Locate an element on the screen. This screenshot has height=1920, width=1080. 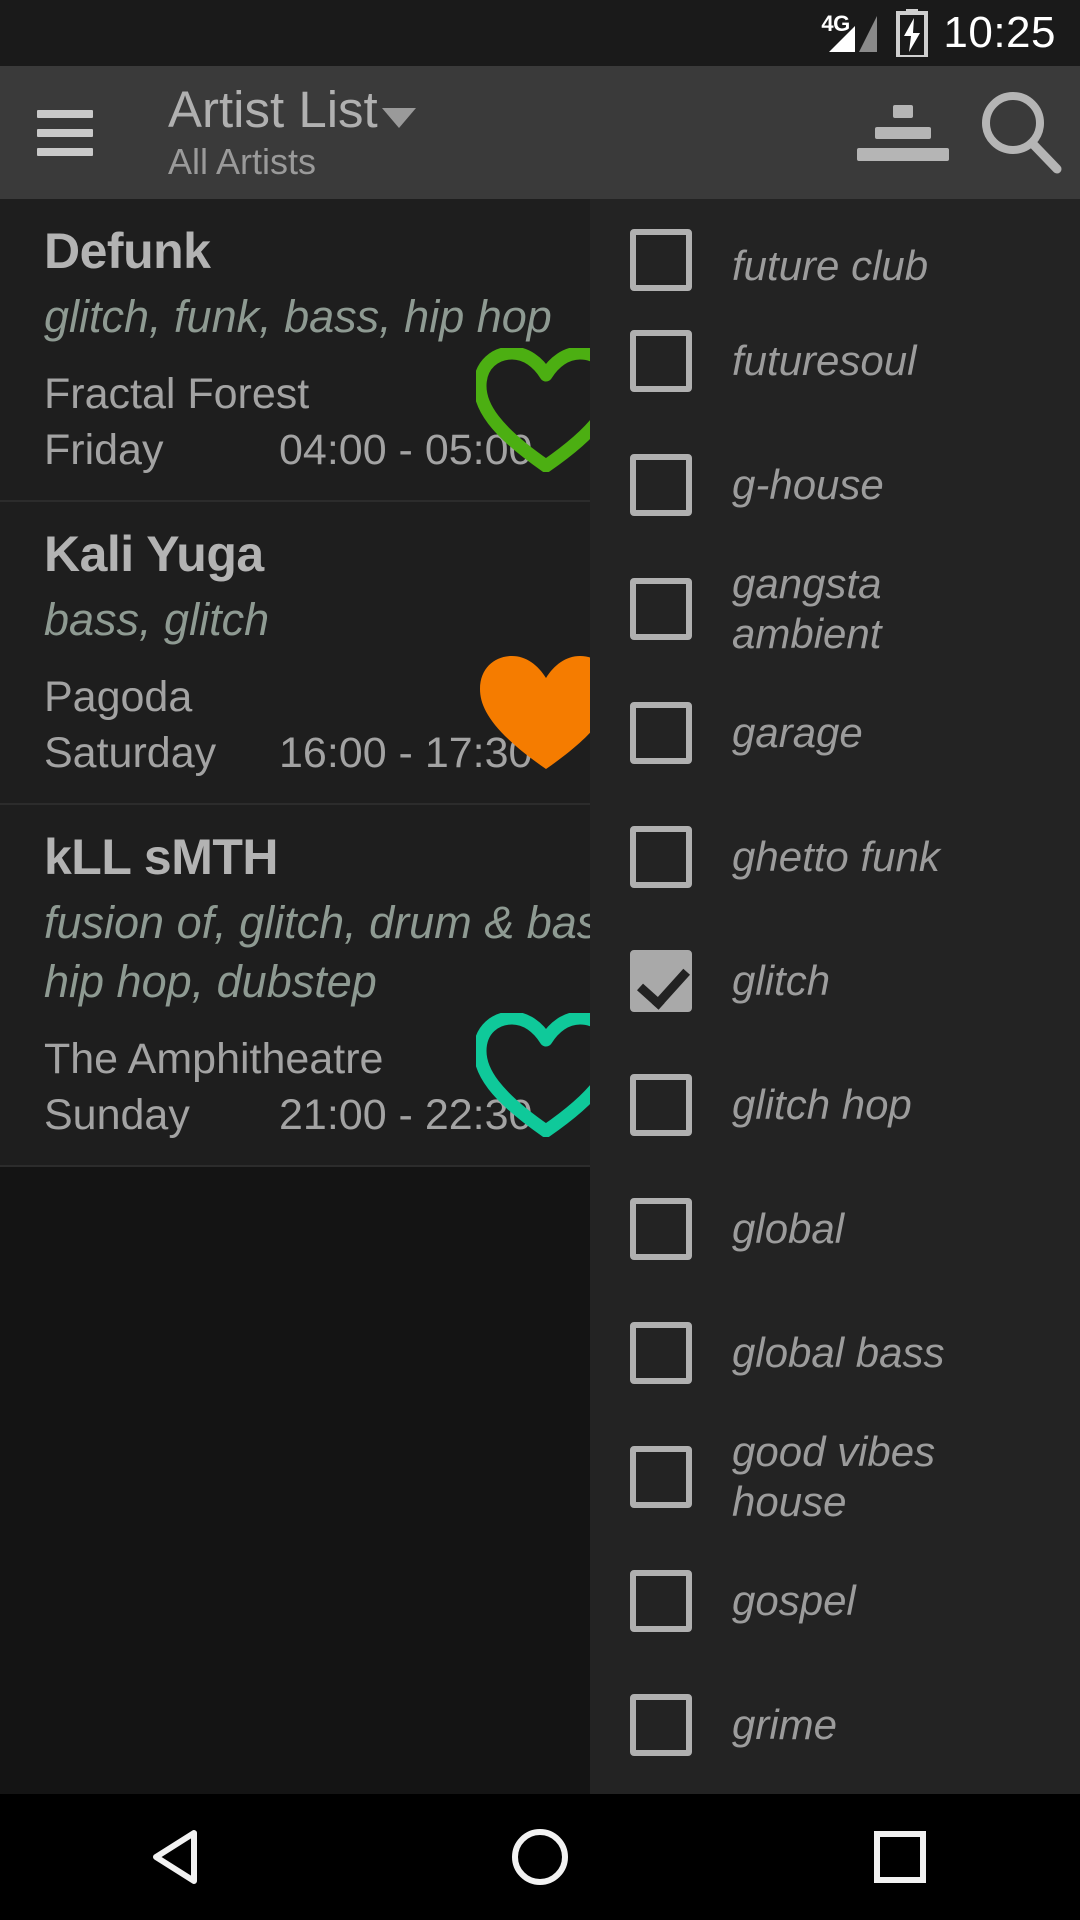
signal-triangle-shape is located at coordinates (853, 34).